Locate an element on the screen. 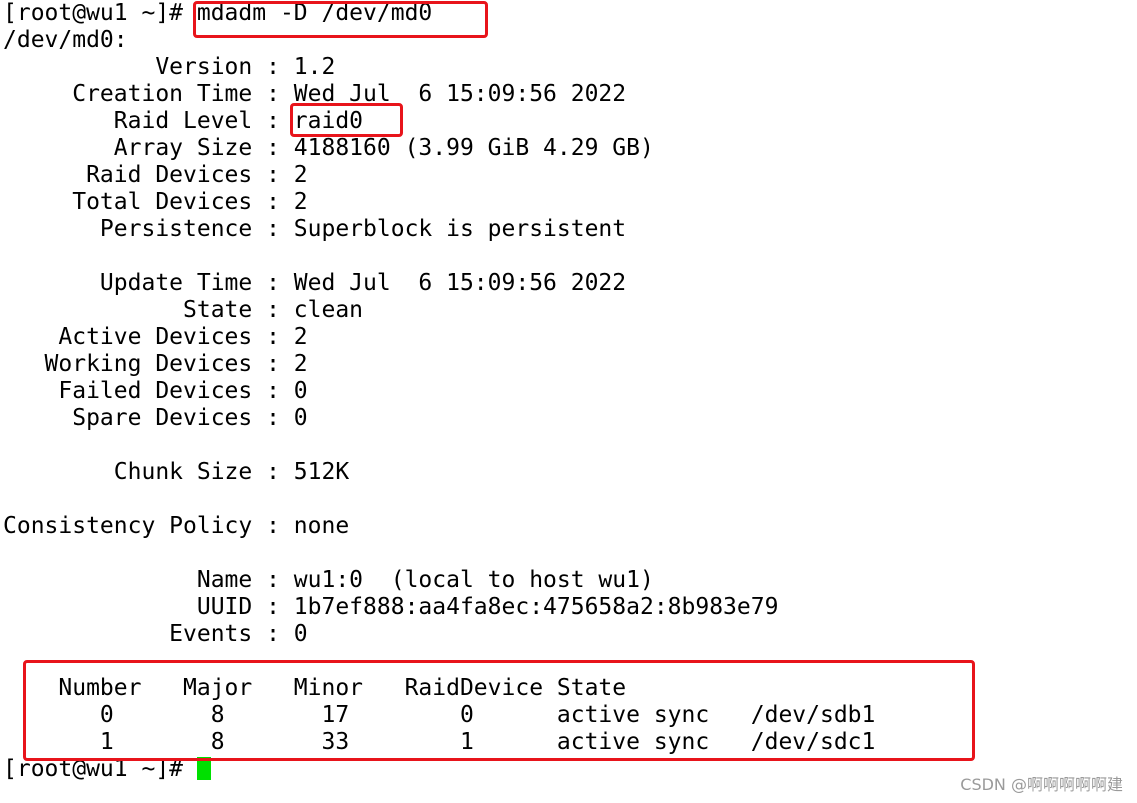 This screenshot has height=803, width=1137. detail-version: Version : 1.2 is located at coordinates (169, 67).